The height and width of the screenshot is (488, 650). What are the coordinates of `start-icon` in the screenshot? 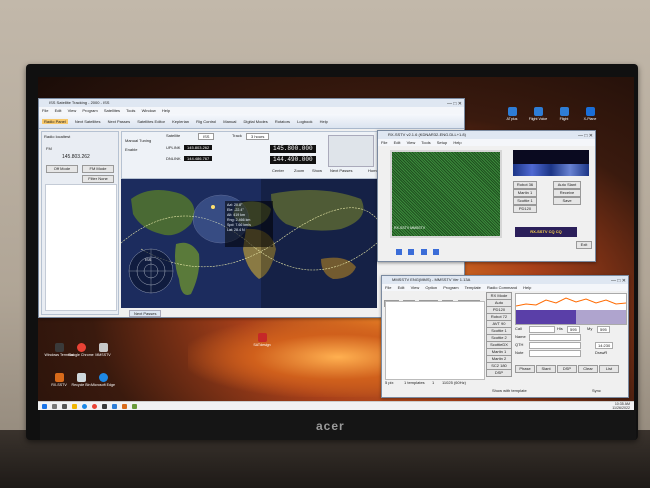 It's located at (44, 406).